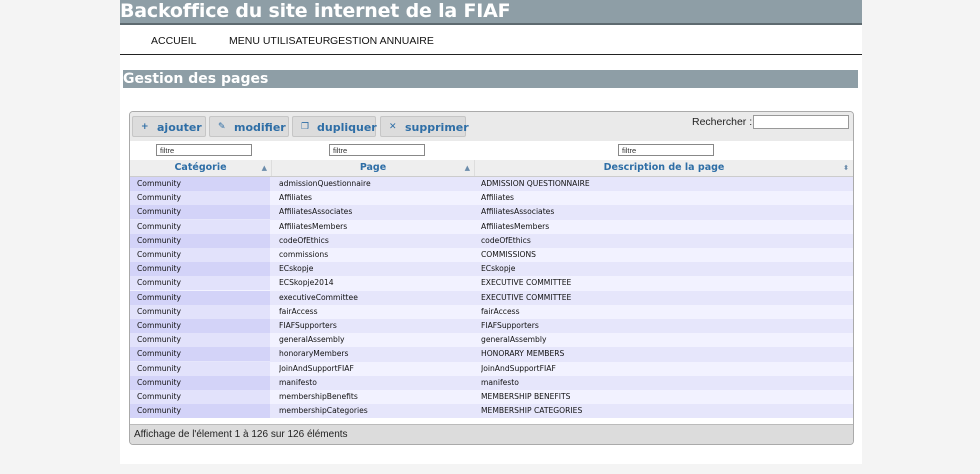 The height and width of the screenshot is (474, 980). I want to click on table-row: Community codeOfEthics codeOfEthics, so click(491, 240).